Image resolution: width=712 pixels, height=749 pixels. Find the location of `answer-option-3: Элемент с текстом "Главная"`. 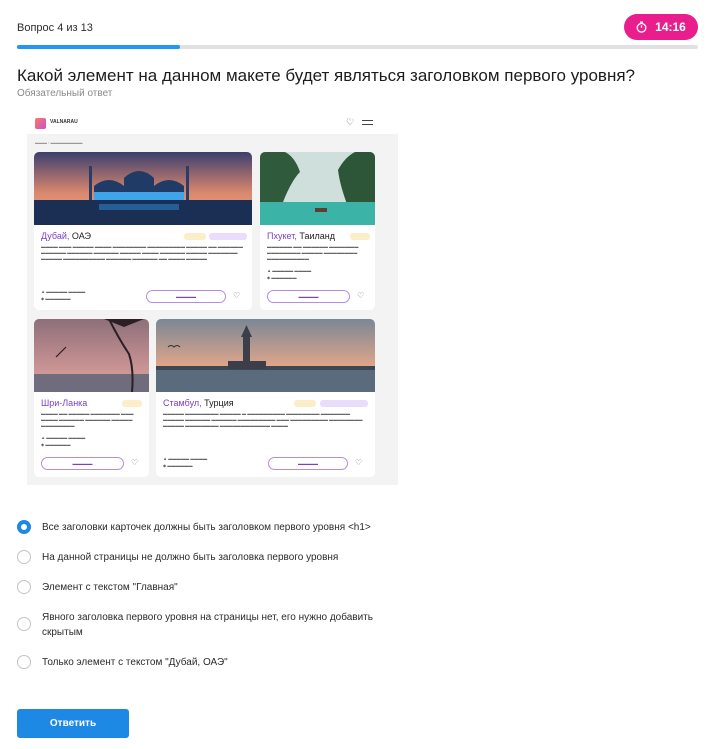

answer-option-3: Элемент с текстом "Главная" is located at coordinates (209, 587).